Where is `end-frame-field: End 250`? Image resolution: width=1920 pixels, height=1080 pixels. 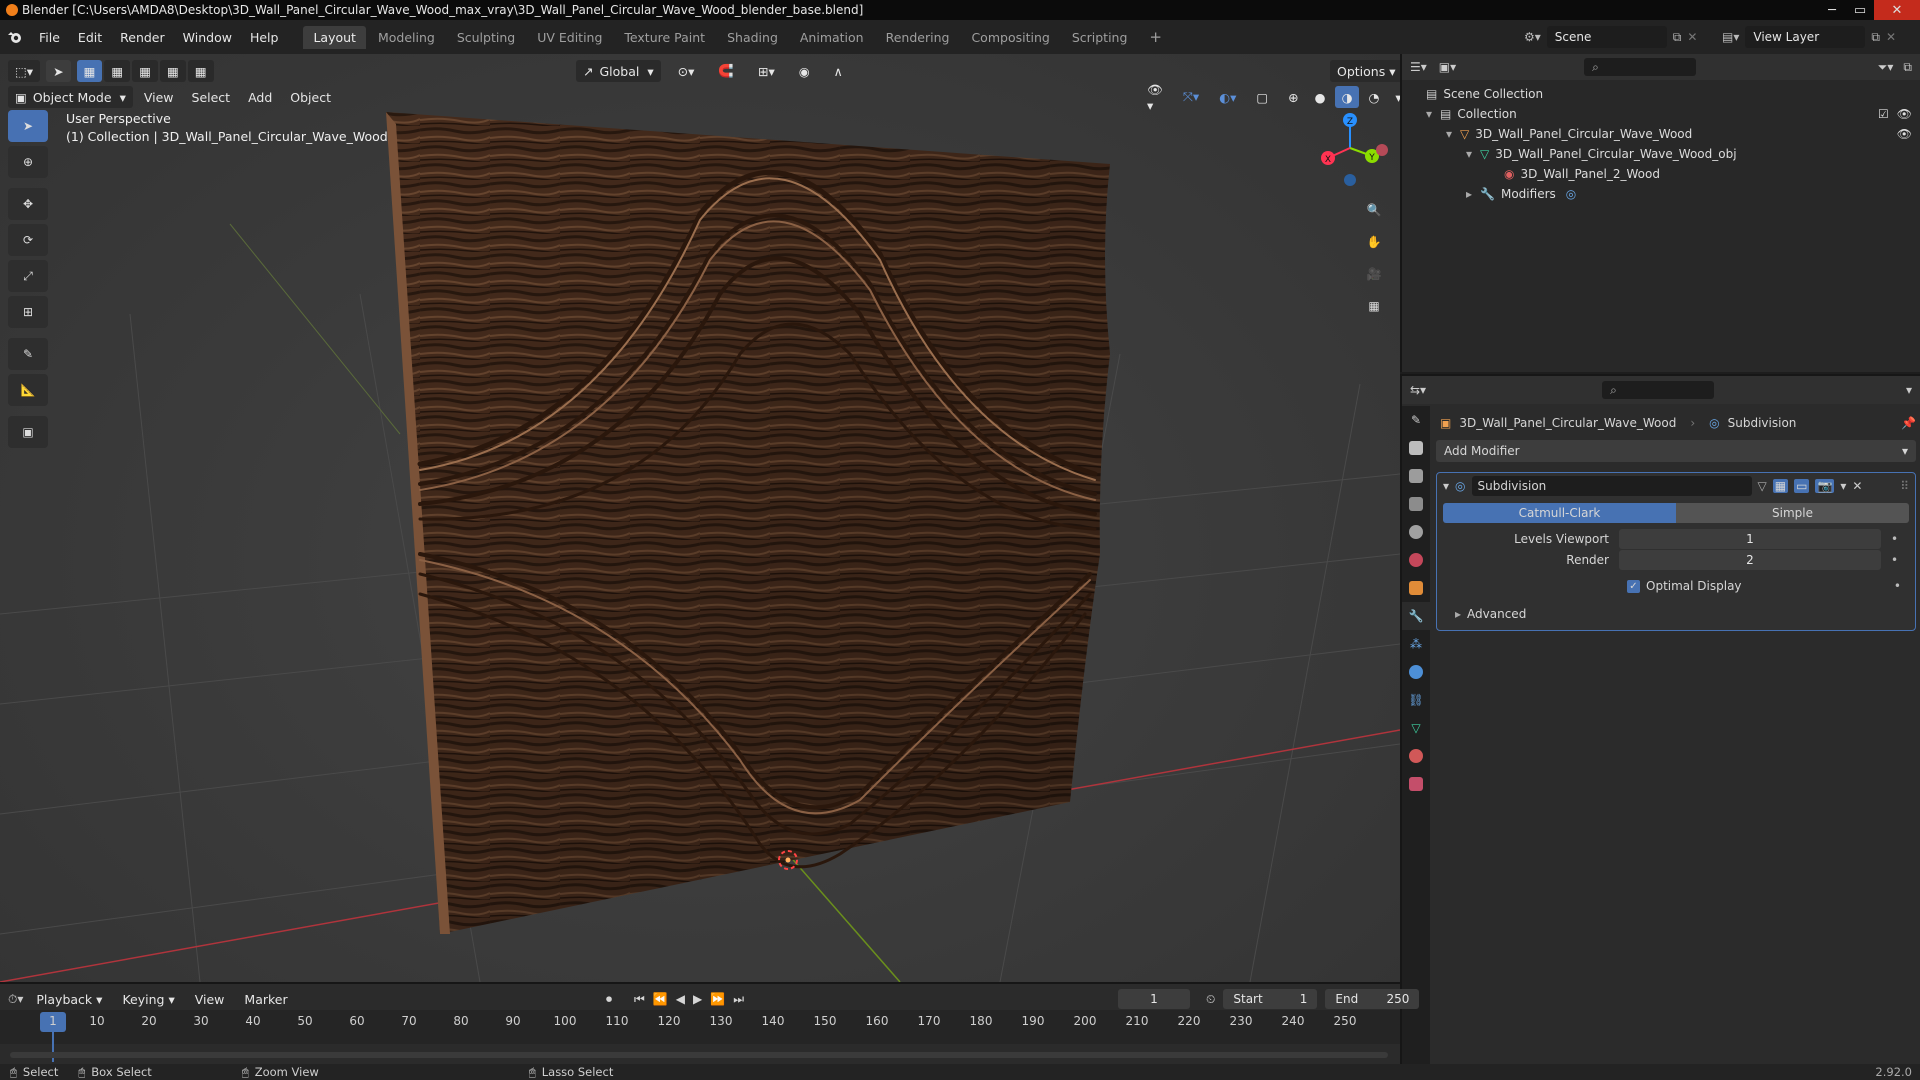 end-frame-field: End 250 is located at coordinates (1372, 999).